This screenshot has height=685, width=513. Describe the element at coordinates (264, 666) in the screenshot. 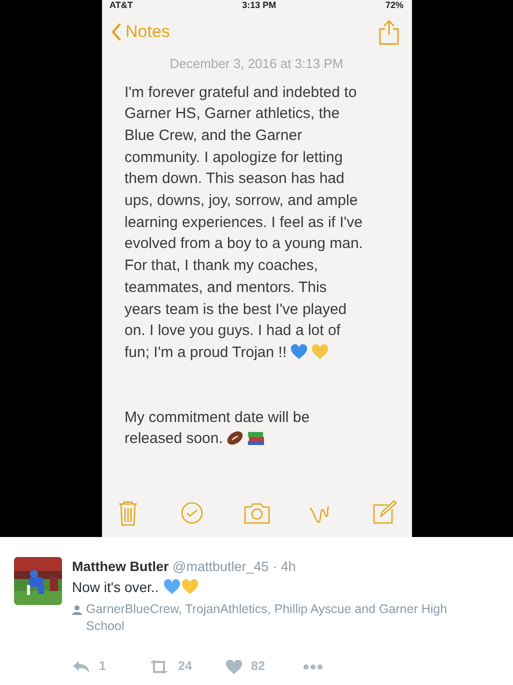

I see `like-button: 82` at that location.